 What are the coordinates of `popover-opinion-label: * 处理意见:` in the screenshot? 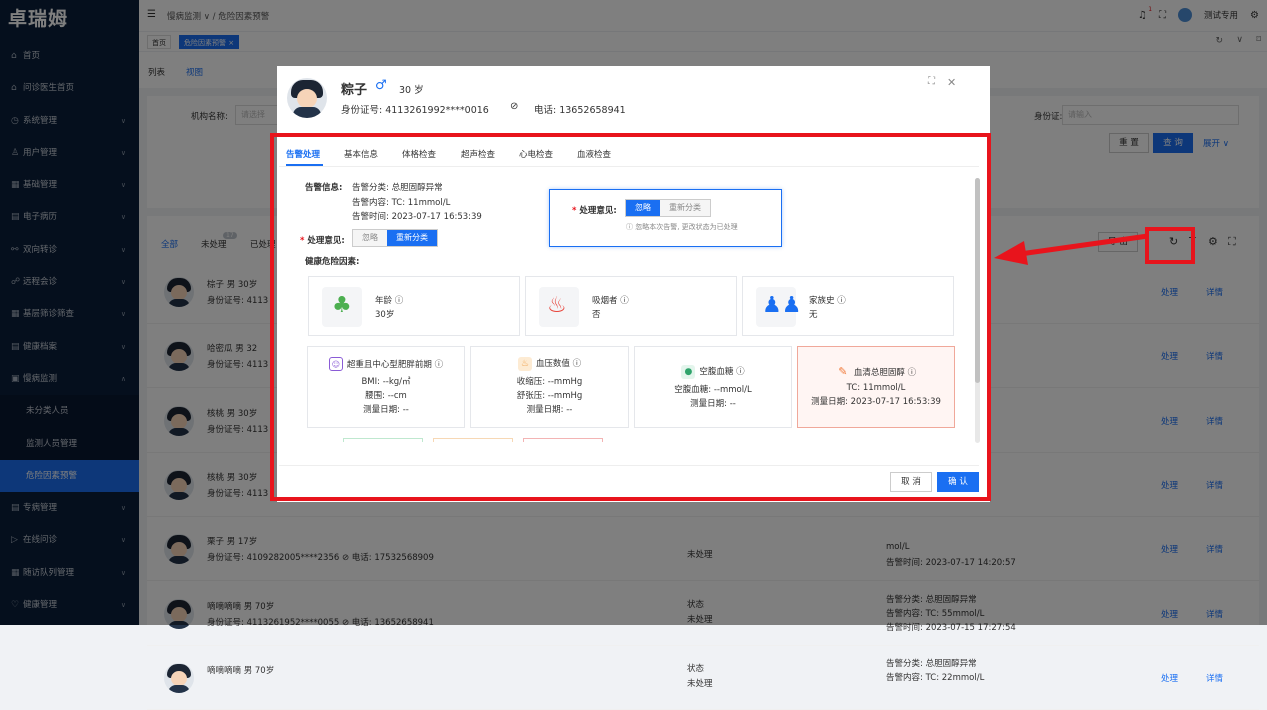 It's located at (594, 211).